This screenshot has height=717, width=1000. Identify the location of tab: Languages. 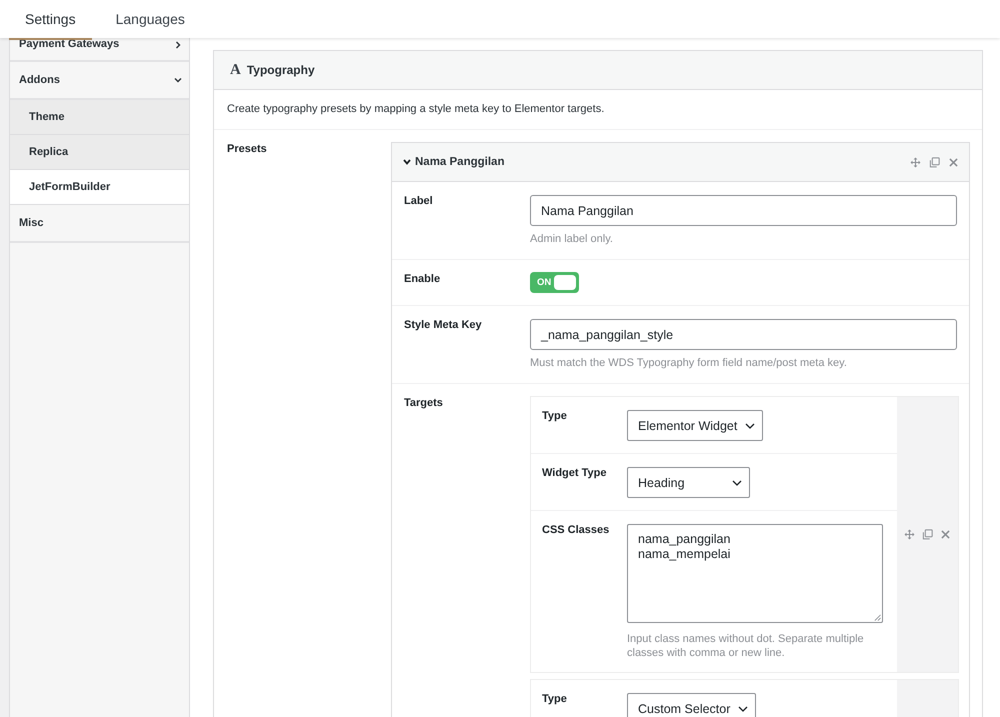
(150, 20).